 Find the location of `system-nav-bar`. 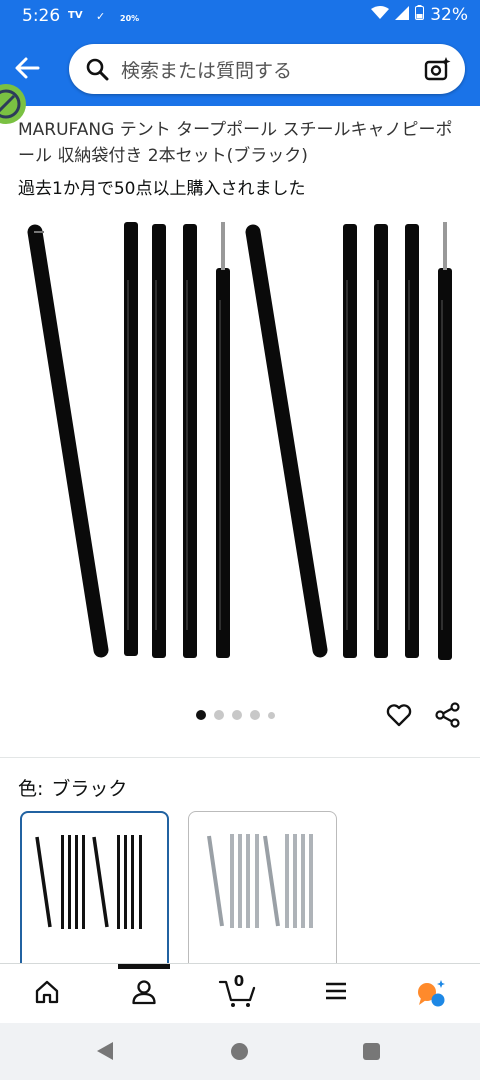

system-nav-bar is located at coordinates (240, 1051).